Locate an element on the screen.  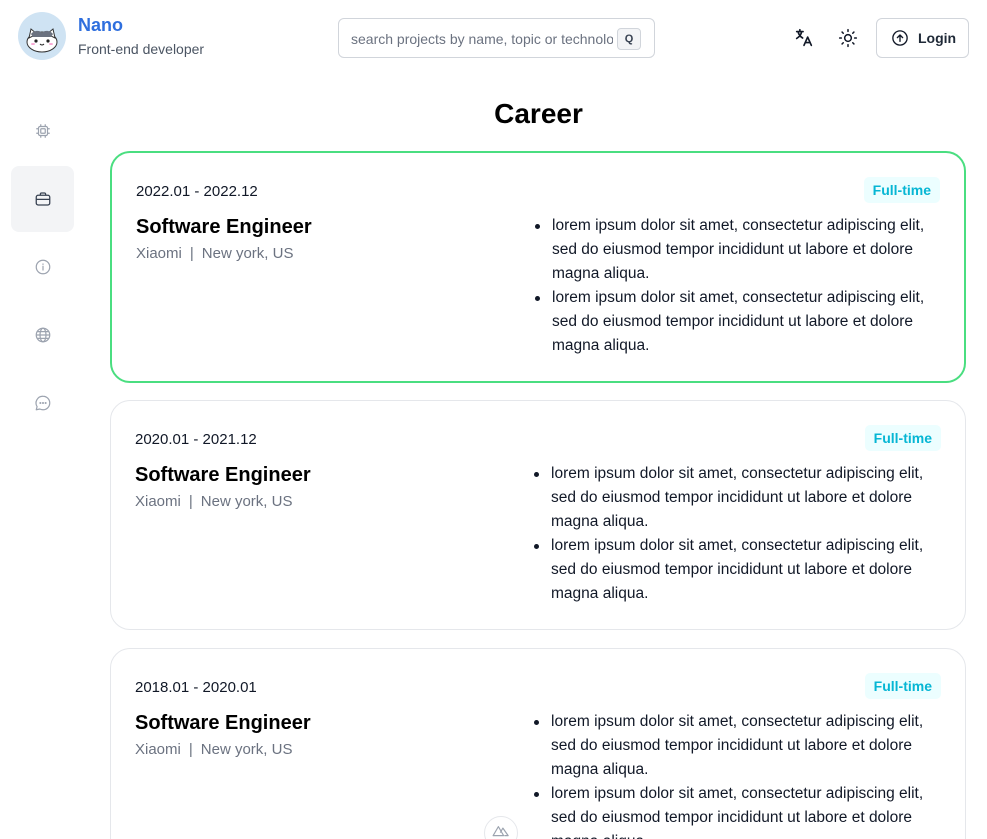
avatar is located at coordinates (42, 36).